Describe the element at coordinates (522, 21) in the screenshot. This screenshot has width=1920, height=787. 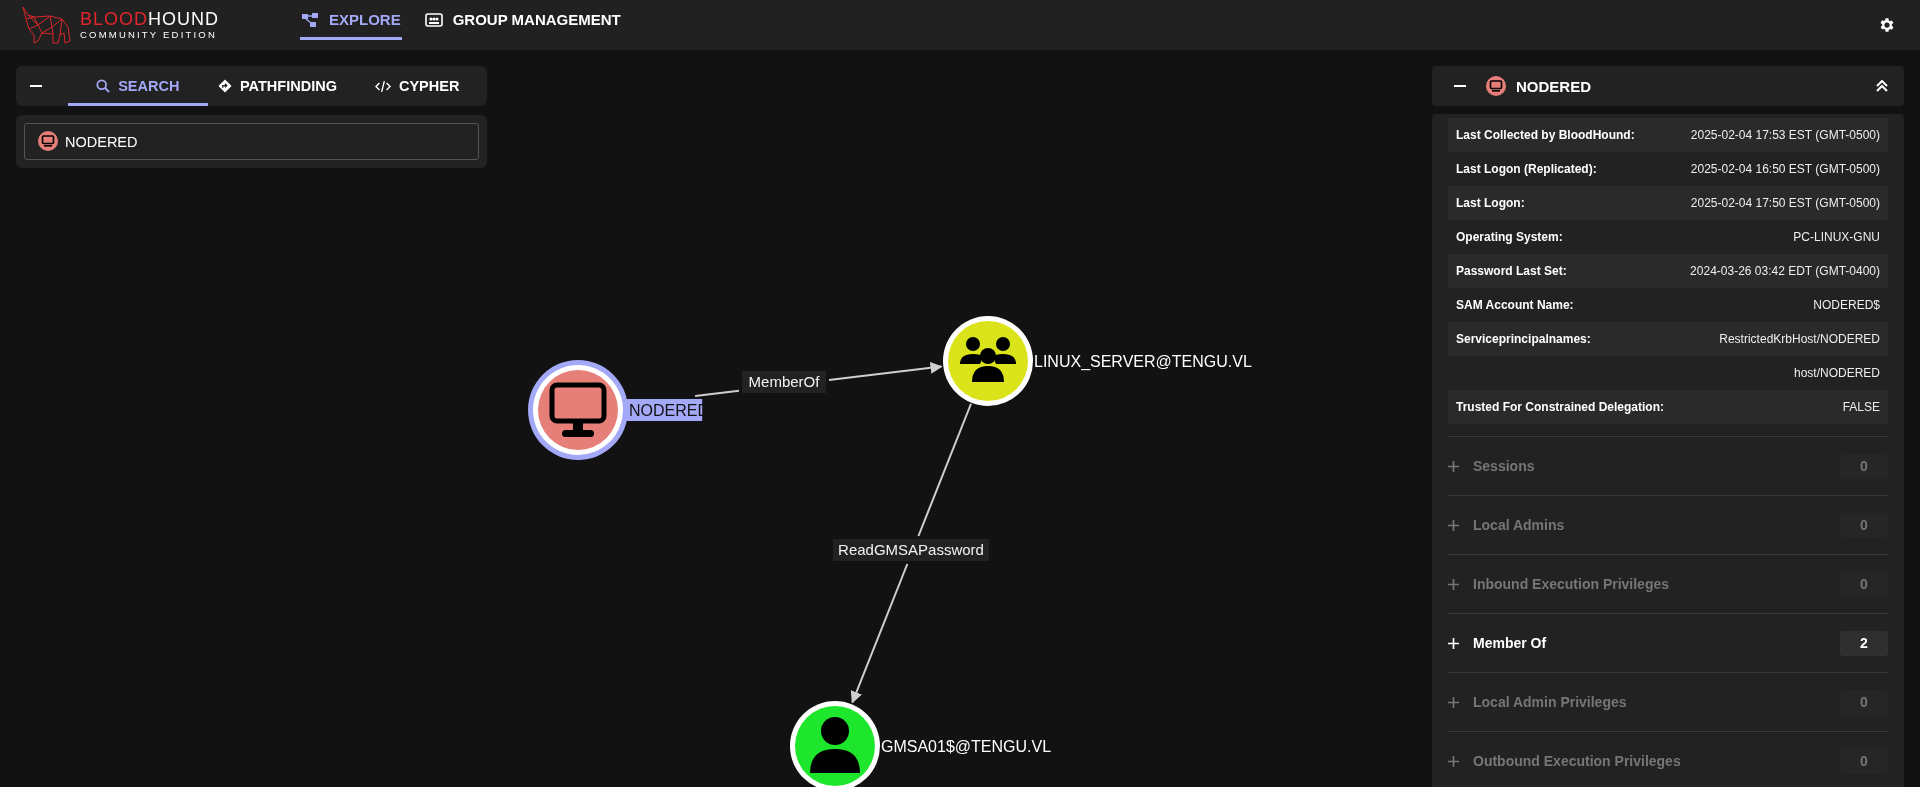
I see `nav-tab: GROUP MANAGEMENT` at that location.